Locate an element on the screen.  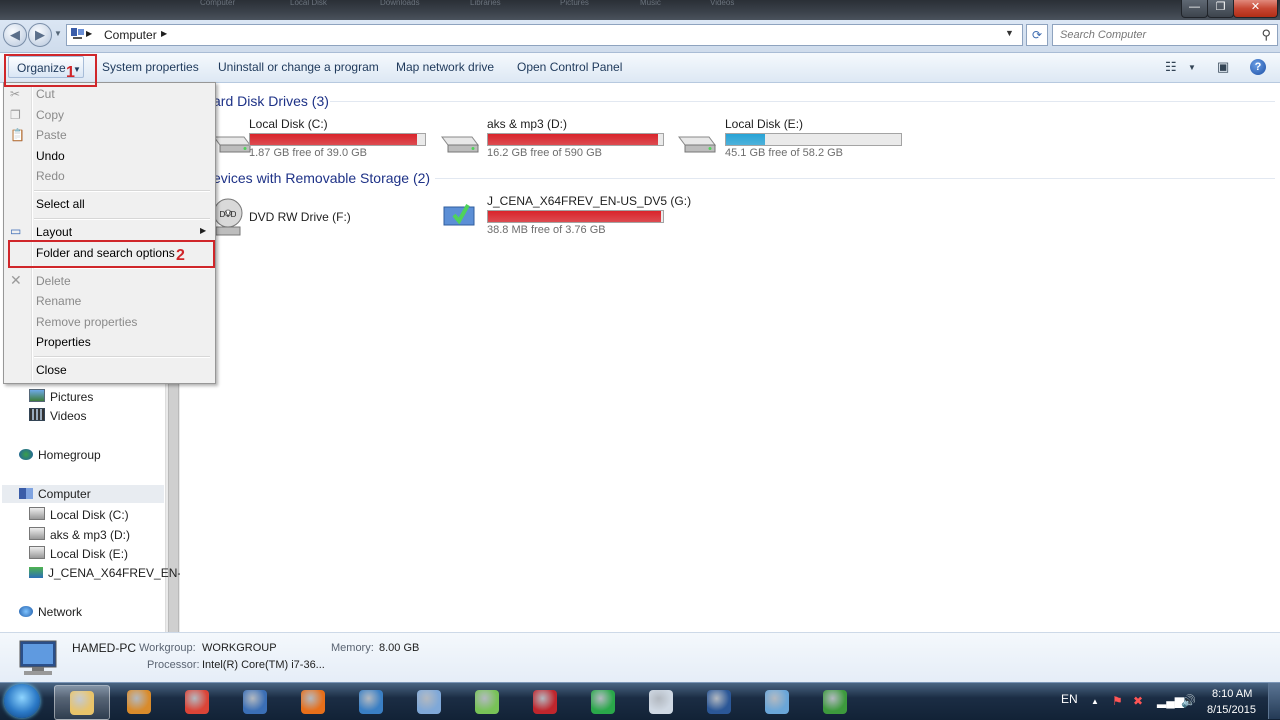
refresh-icon: ⟳ is located at coordinates (1037, 35).